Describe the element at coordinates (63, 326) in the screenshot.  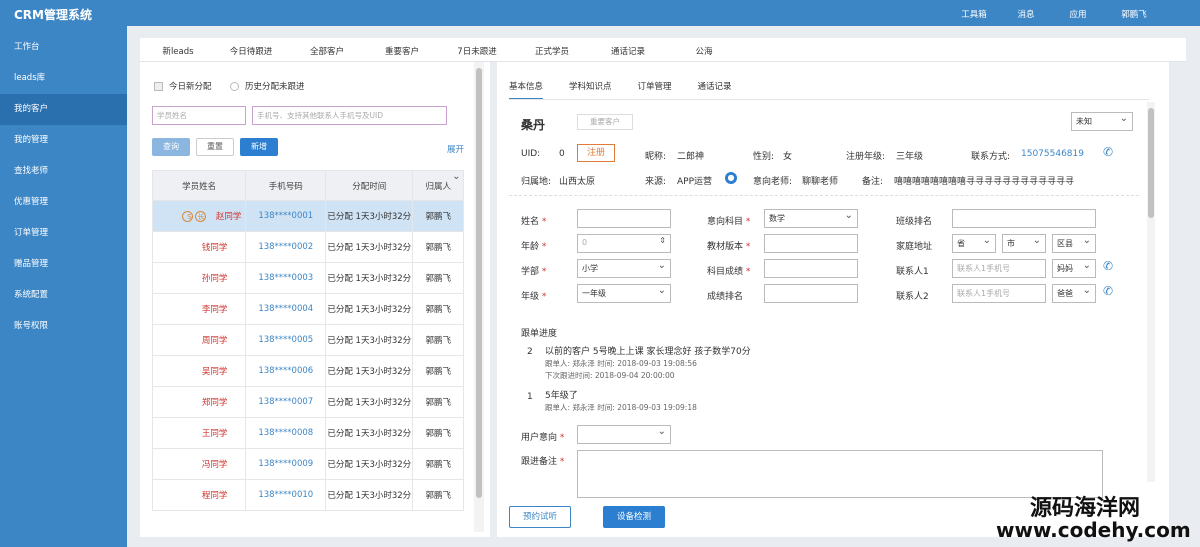
I see `sidebar-item-permissions: 账号权限` at that location.